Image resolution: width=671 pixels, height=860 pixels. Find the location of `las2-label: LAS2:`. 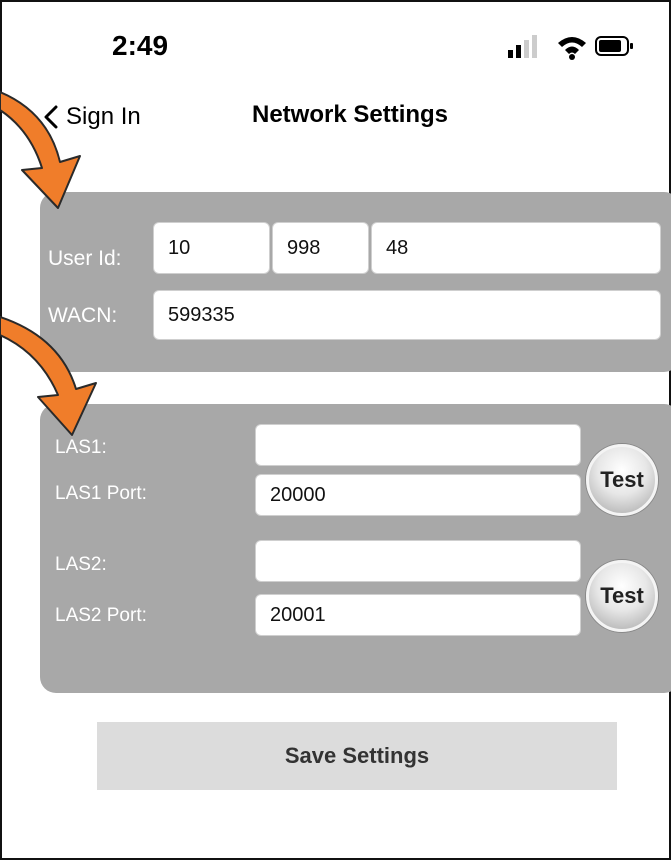

las2-label: LAS2: is located at coordinates (81, 564).